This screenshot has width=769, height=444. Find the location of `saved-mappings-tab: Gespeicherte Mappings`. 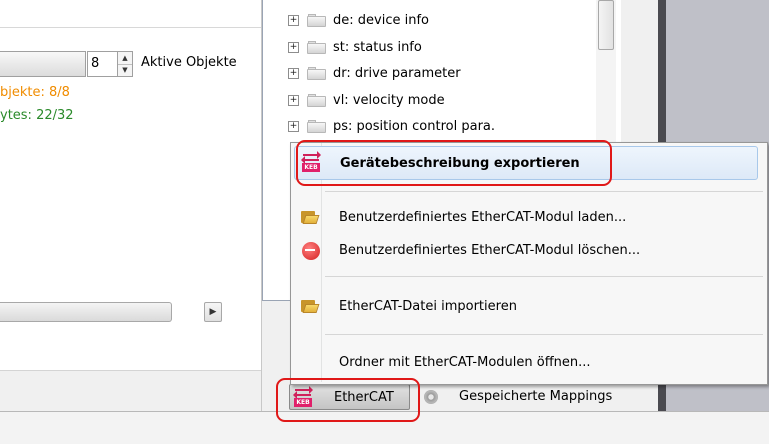

saved-mappings-tab: Gespeicherte Mappings is located at coordinates (535, 396).